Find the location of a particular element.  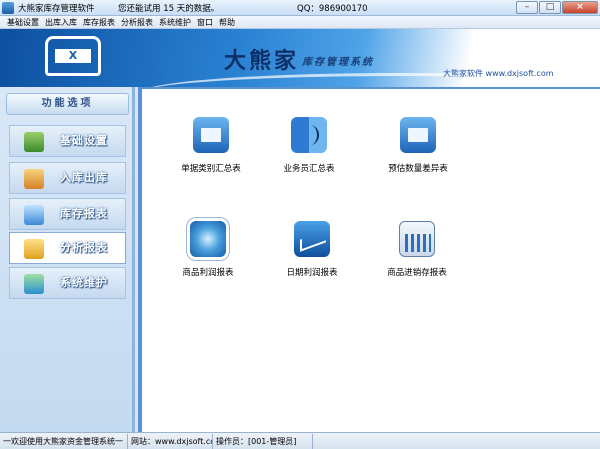

sidebar-item-label: 系统维护 is located at coordinates (84, 282).